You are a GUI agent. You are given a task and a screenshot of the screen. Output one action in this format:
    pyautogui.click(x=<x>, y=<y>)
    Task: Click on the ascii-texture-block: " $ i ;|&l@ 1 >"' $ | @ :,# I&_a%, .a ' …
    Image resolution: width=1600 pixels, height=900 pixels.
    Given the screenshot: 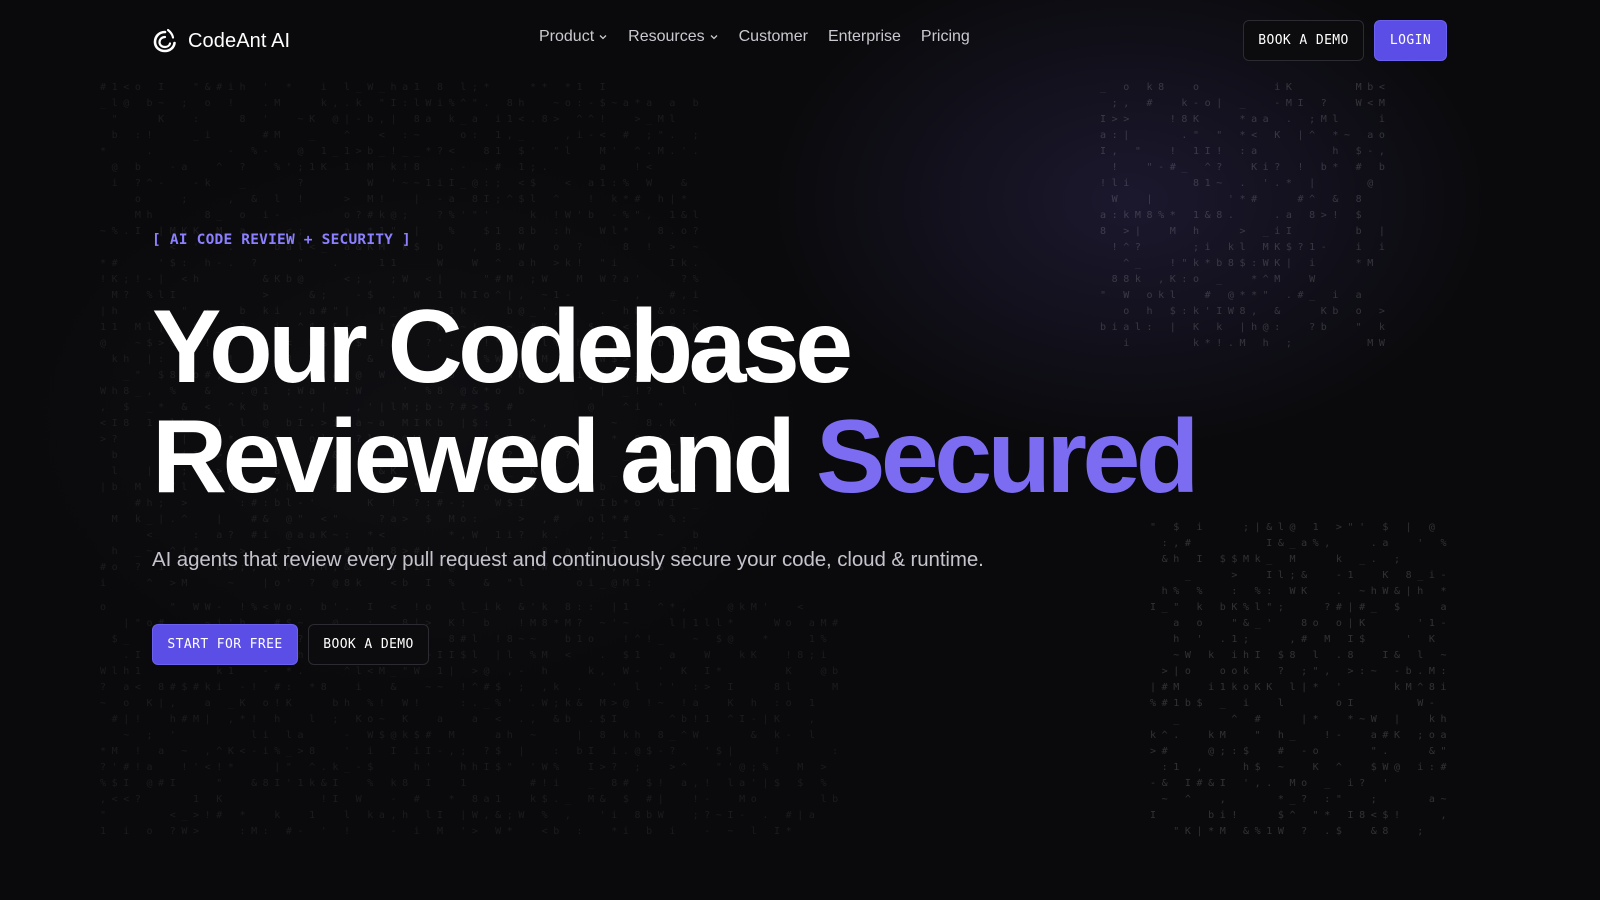 What is the action you would take?
    pyautogui.click(x=1301, y=679)
    